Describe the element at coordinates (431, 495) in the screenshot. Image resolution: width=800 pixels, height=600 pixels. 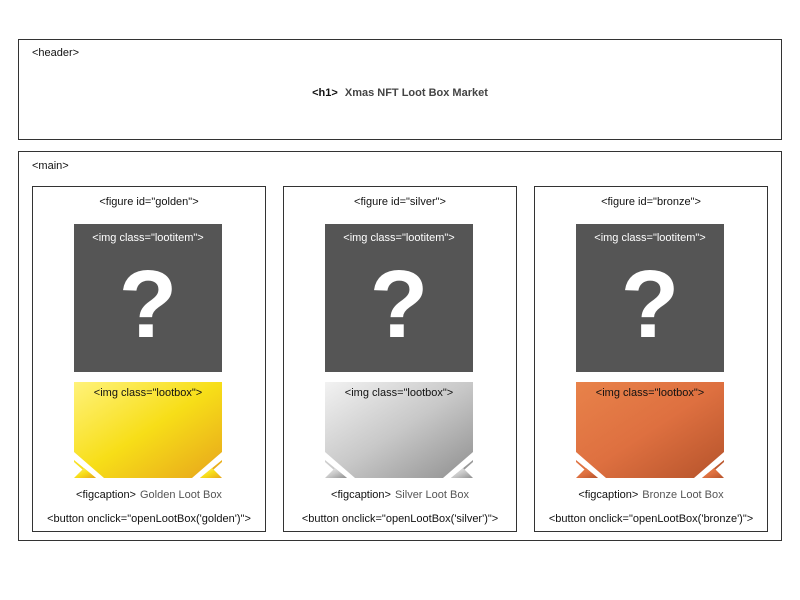
I see `caption-text: Silver Loot Box` at that location.